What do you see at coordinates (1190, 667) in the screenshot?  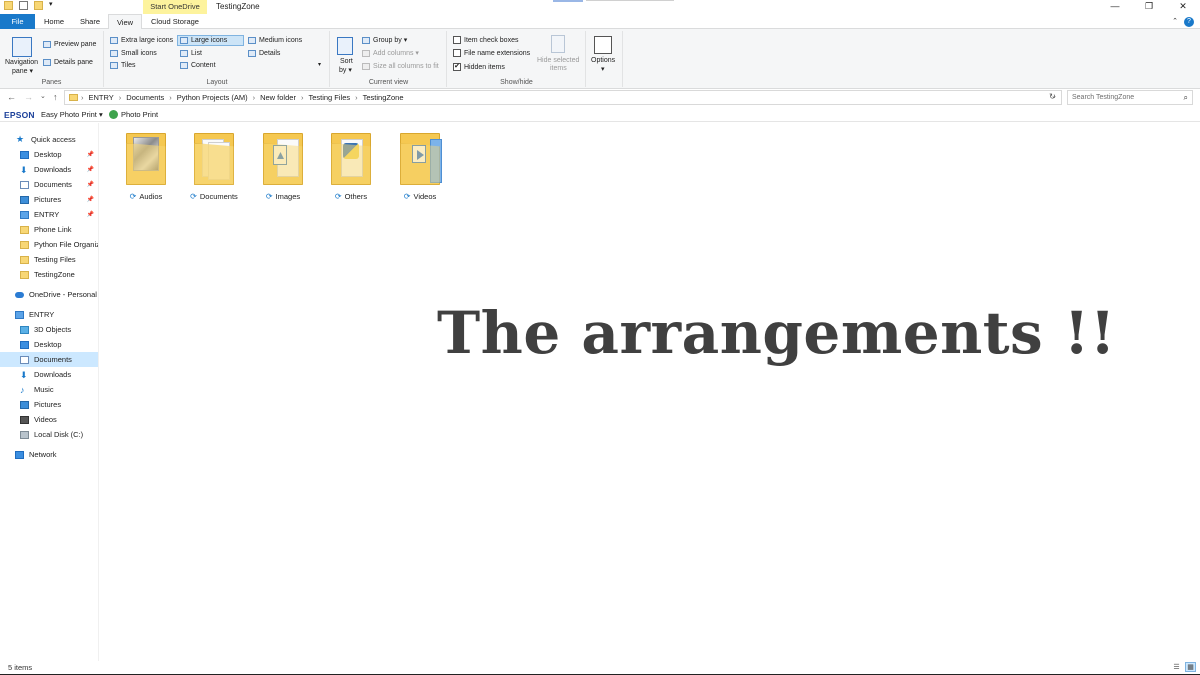 I see `large-icons-view-icon: ▦` at bounding box center [1190, 667].